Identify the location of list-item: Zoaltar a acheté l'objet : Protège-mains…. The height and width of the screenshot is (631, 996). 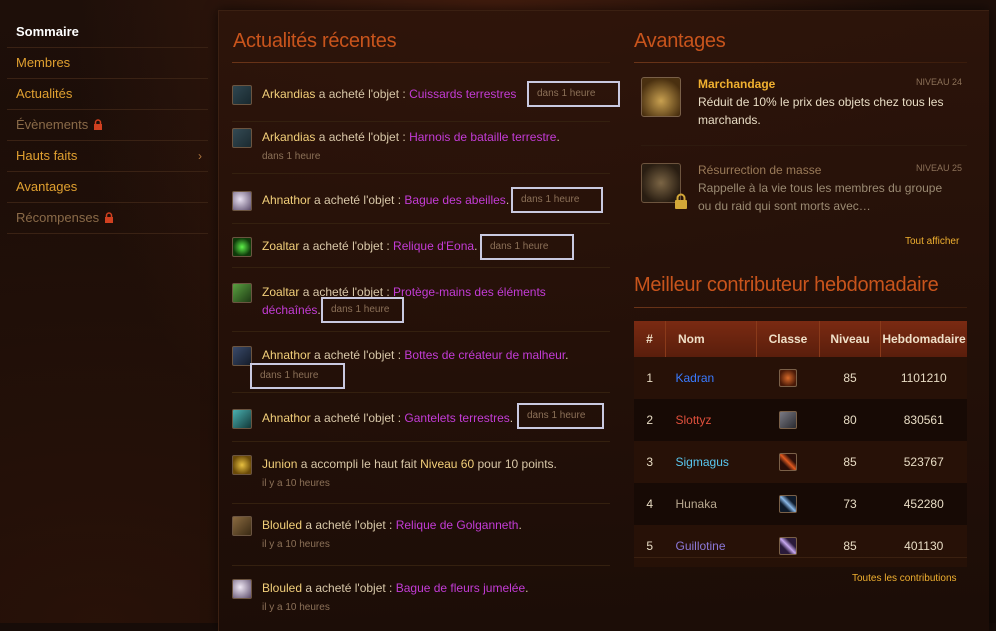
(421, 307).